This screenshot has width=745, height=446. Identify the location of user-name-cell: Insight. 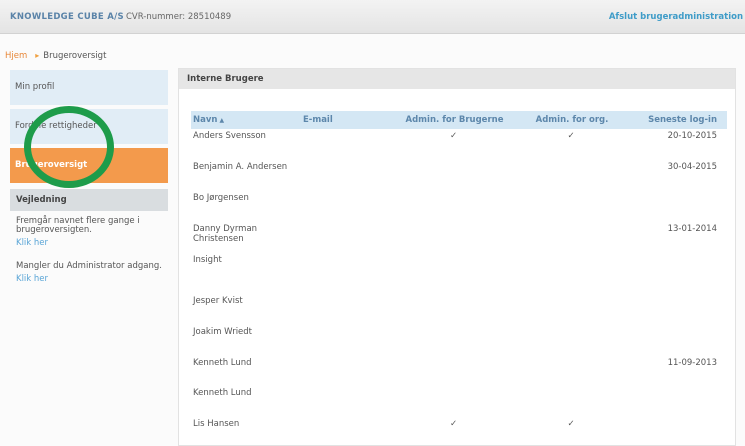
(207, 260).